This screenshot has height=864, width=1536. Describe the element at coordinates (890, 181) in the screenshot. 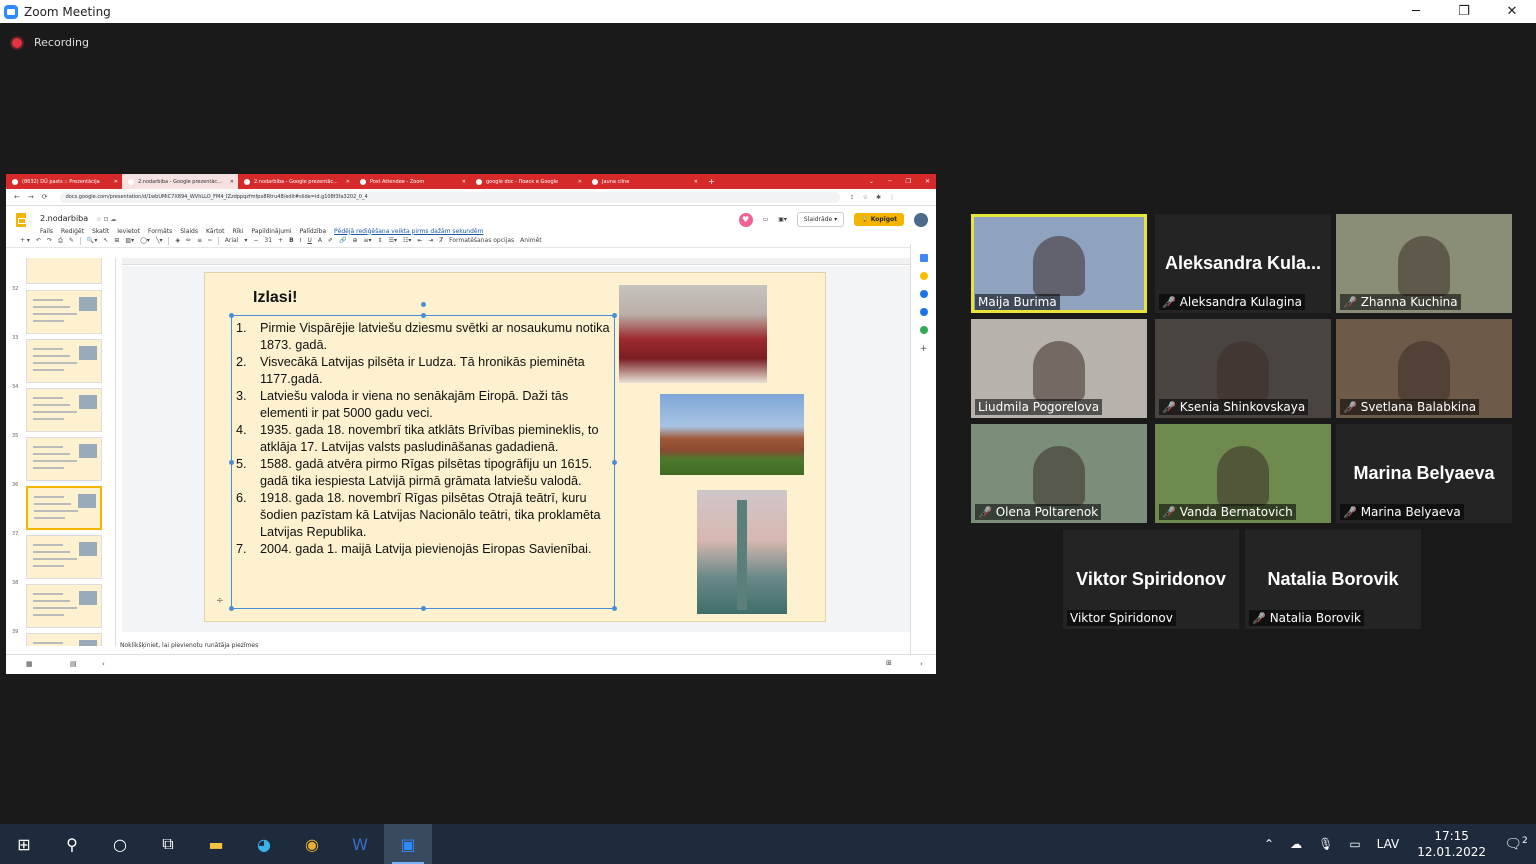

I see `browser-minimize-icon: ─` at that location.